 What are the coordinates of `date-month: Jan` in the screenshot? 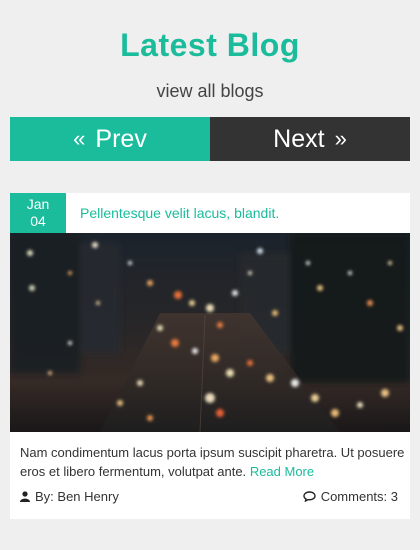 It's located at (38, 204).